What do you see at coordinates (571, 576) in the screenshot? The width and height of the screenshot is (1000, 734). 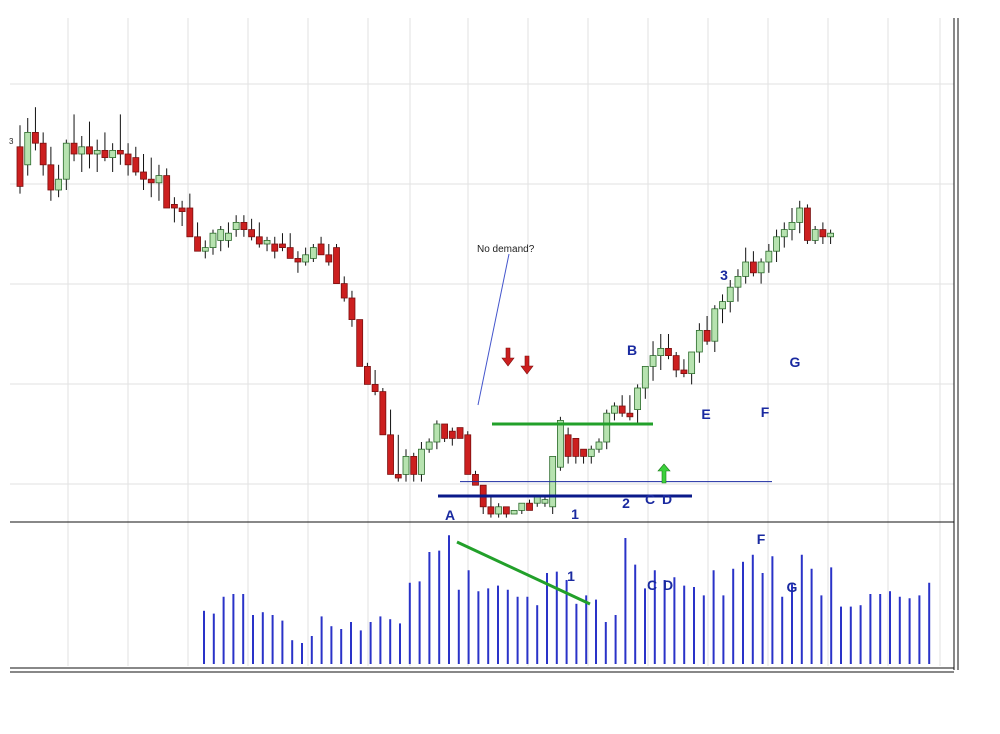 I see `volume-annotation: 1` at bounding box center [571, 576].